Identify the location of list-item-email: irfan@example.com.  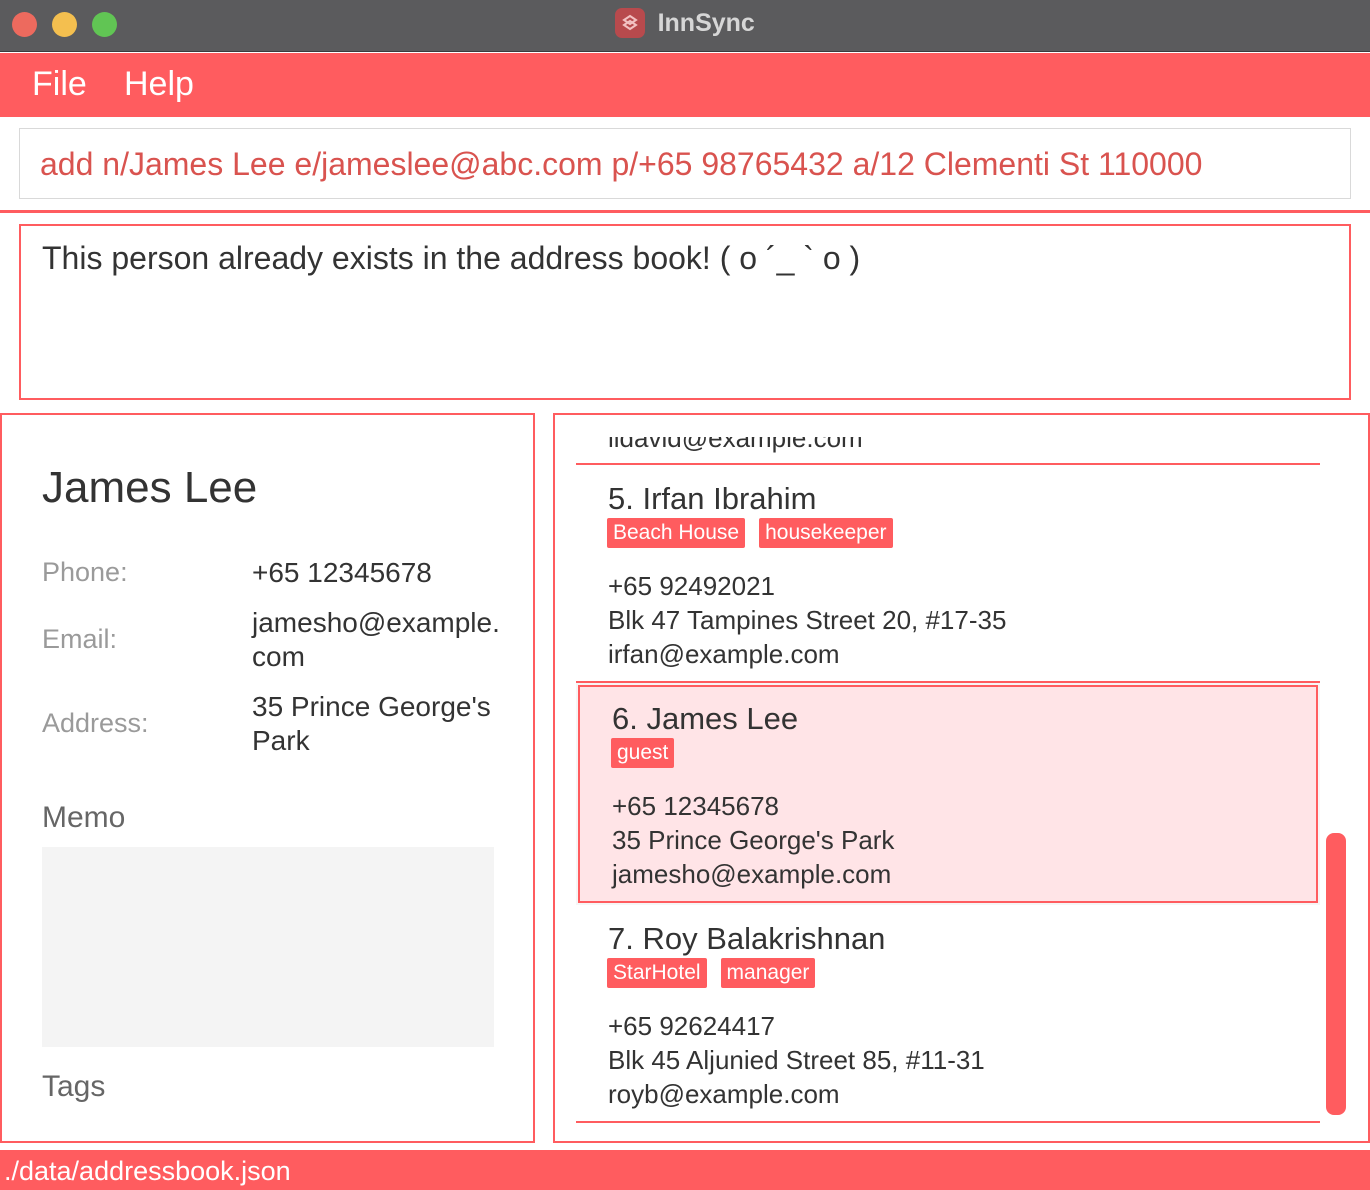
(724, 654).